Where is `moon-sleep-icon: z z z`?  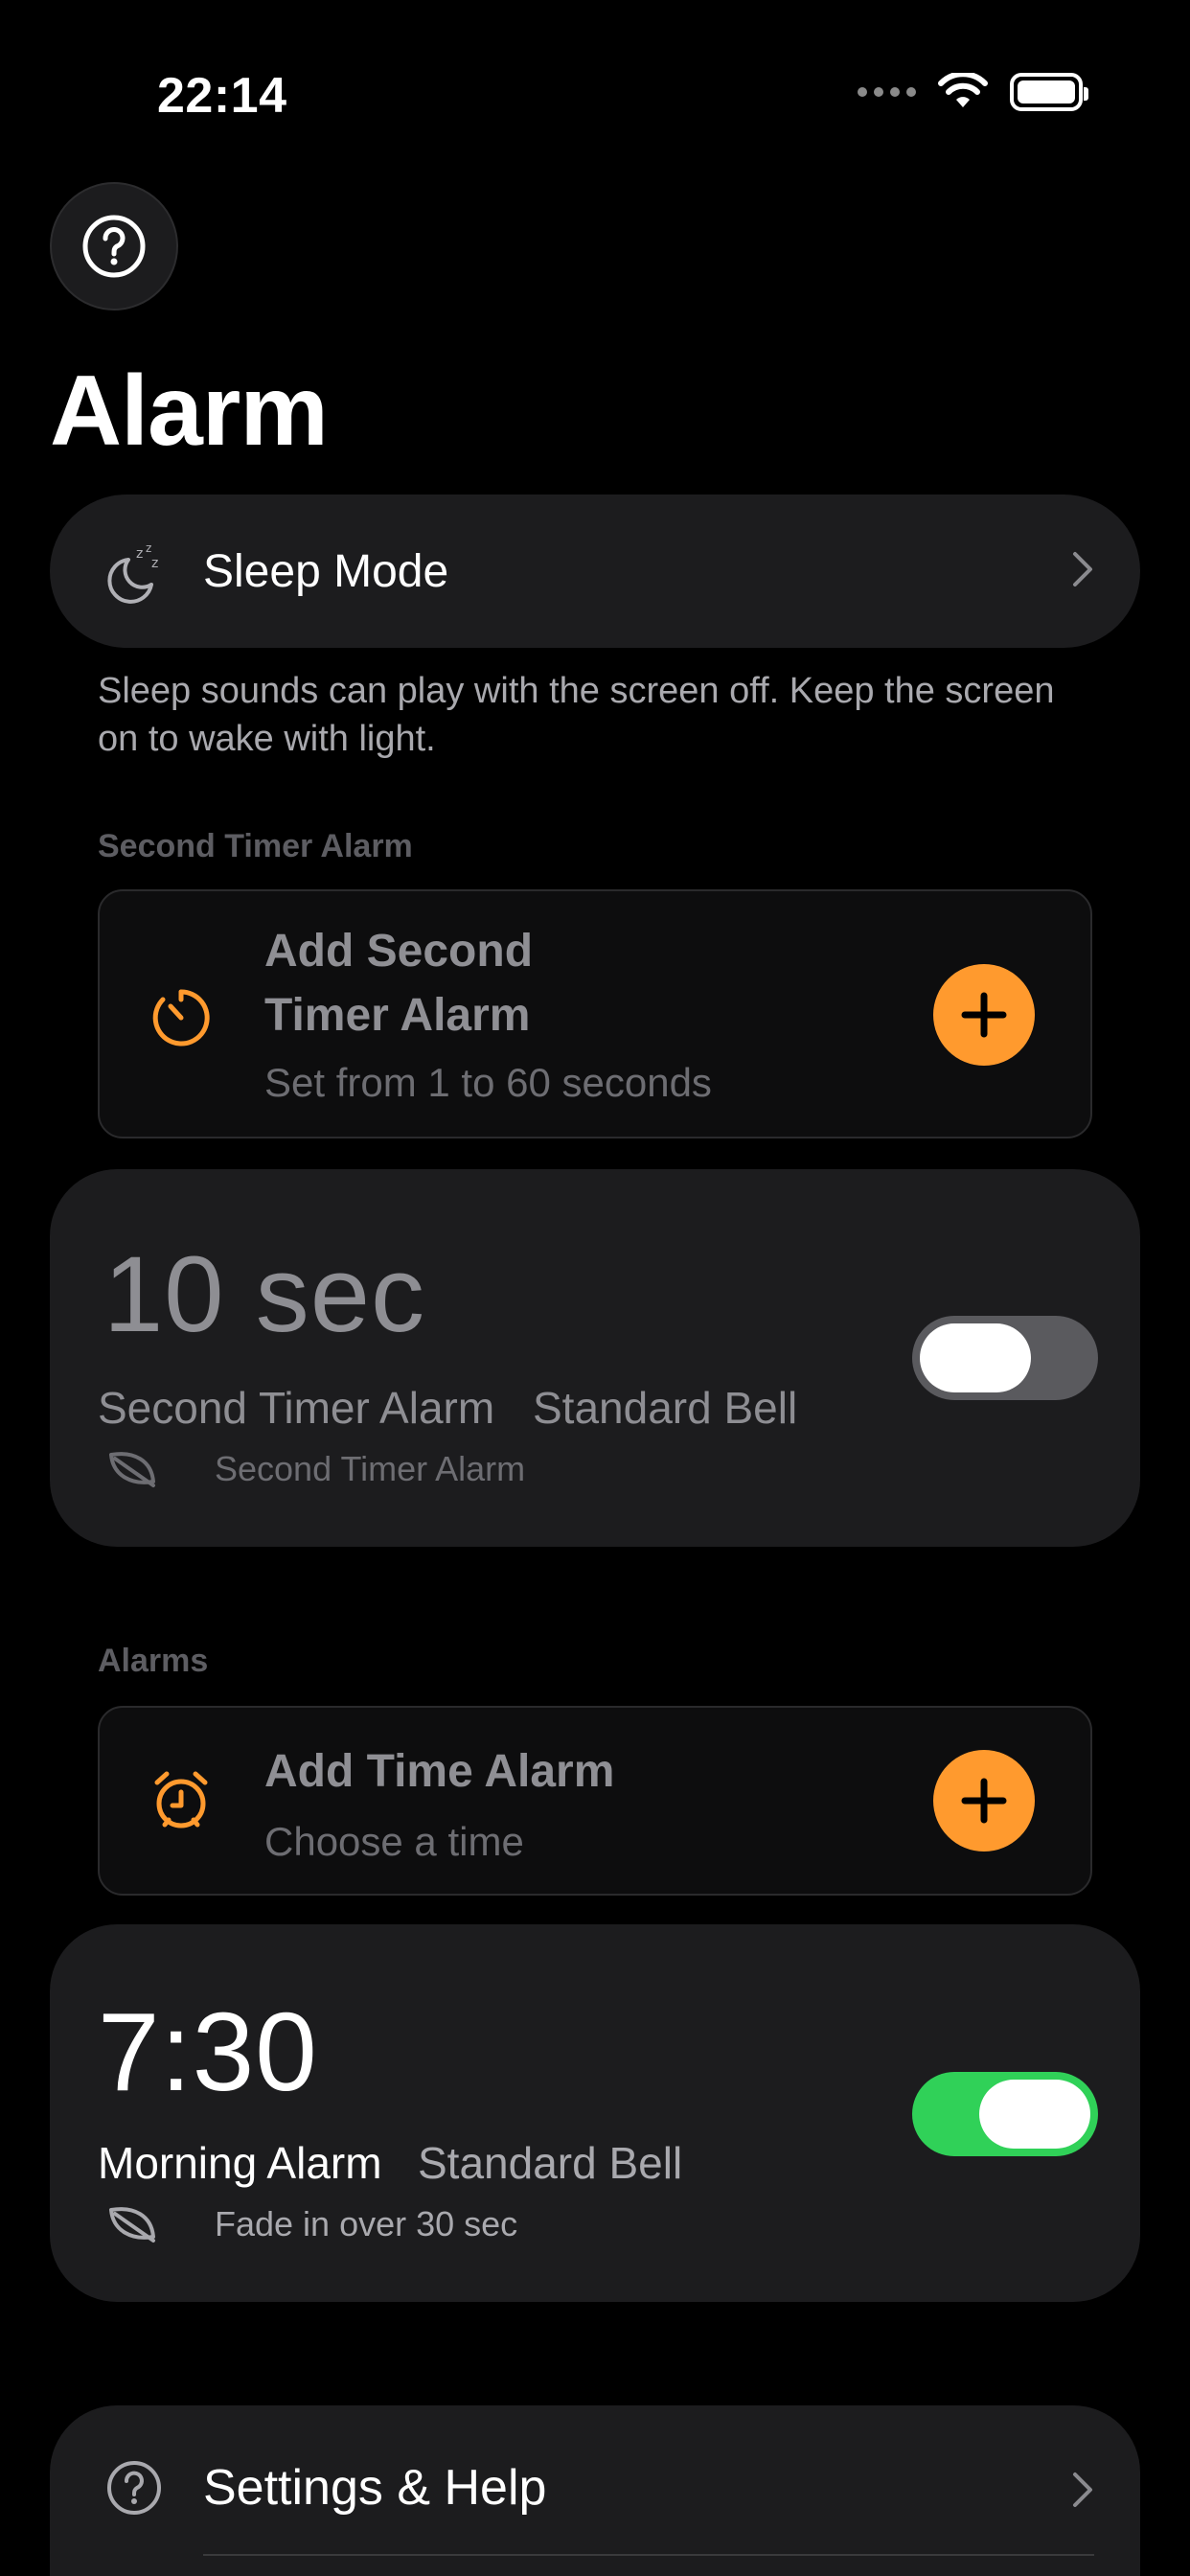
moon-sleep-icon: z z z is located at coordinates (132, 572).